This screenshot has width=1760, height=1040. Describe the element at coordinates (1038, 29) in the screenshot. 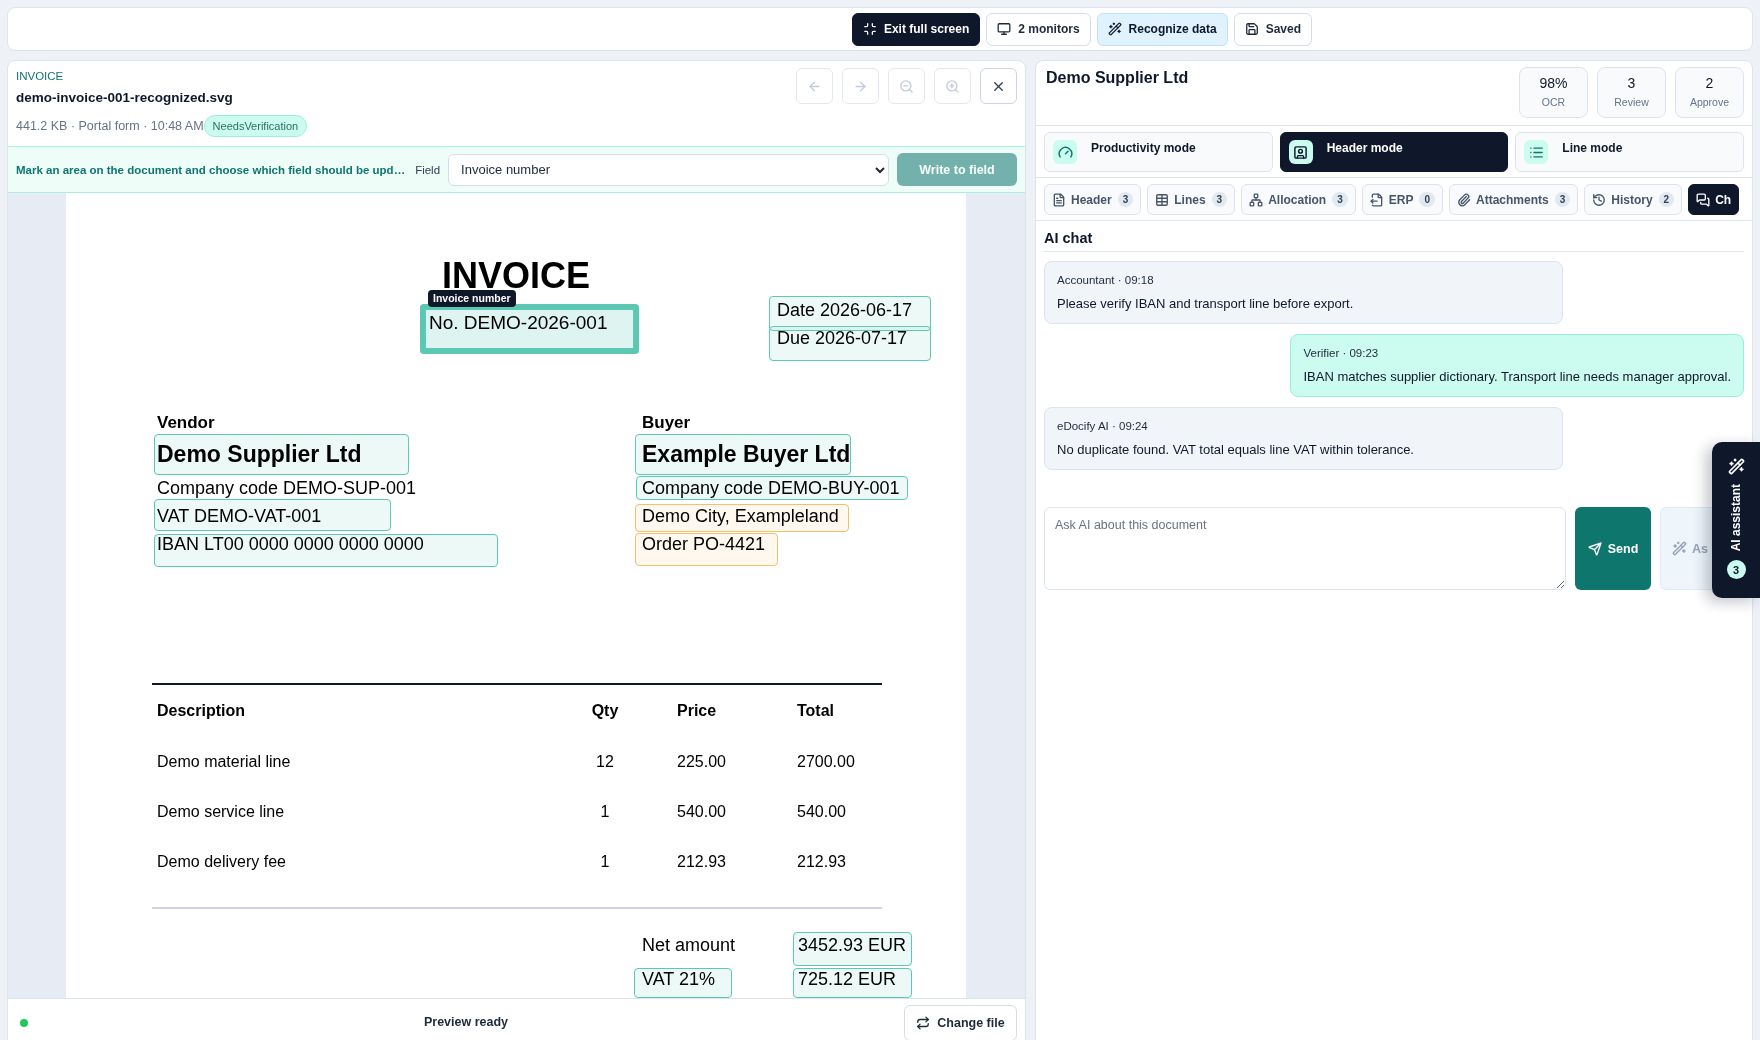

I see `toolbar-button: 2 monitors` at that location.